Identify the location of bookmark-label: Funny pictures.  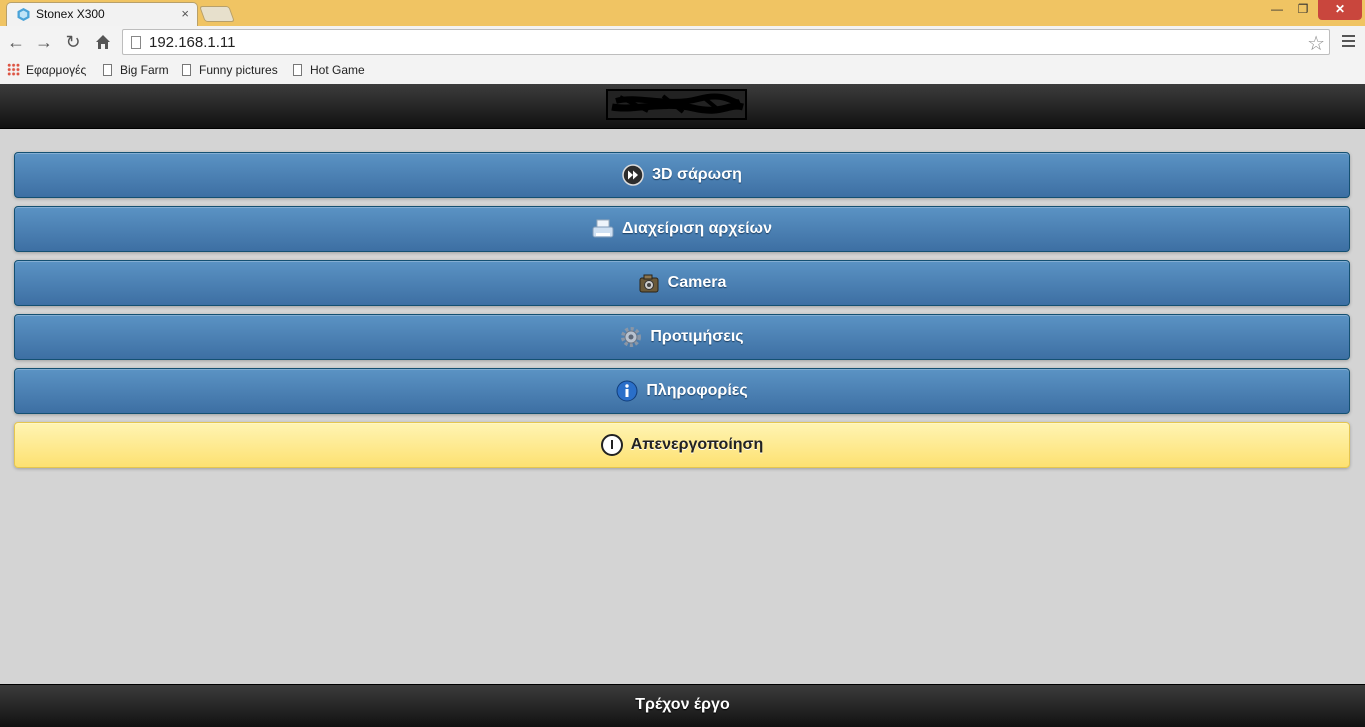
(238, 70).